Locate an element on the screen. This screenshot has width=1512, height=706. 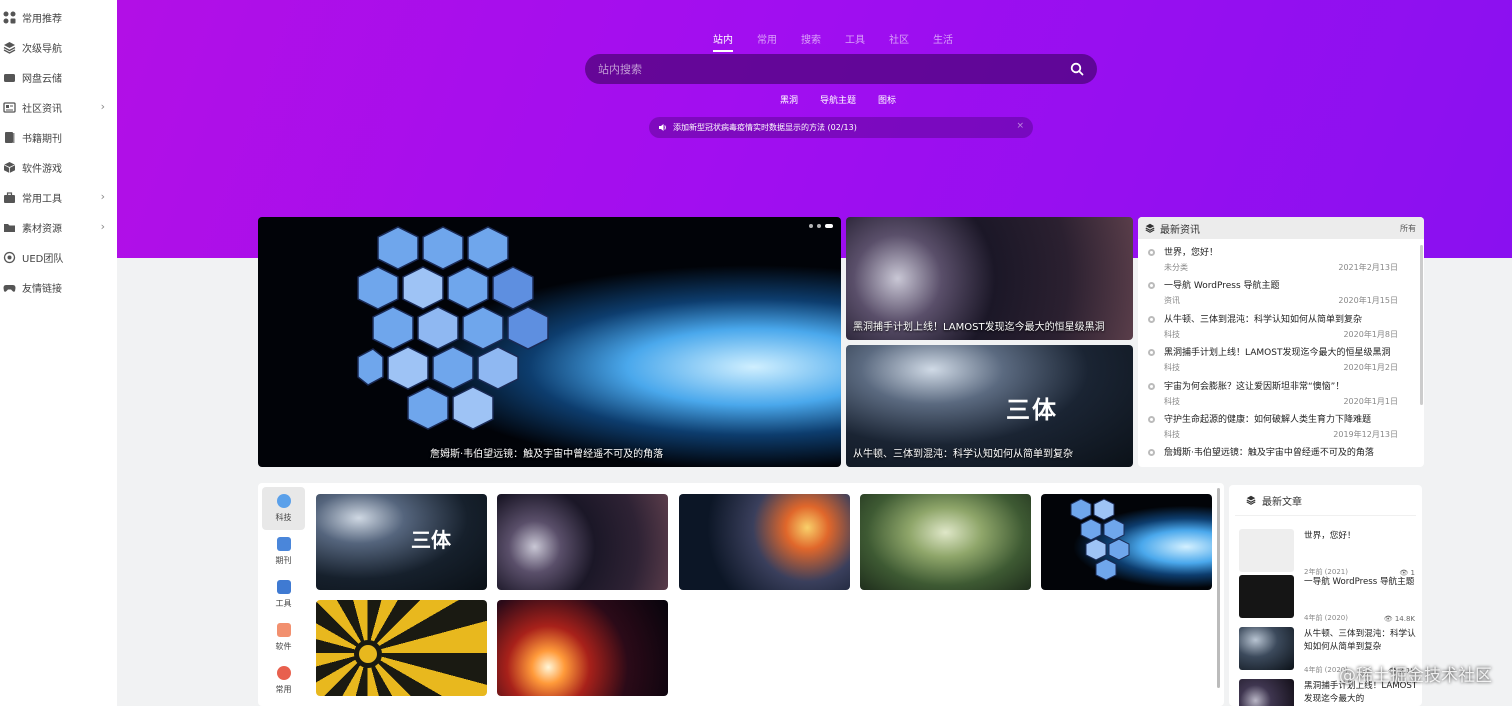
layers-icon is located at coordinates (9, 47).